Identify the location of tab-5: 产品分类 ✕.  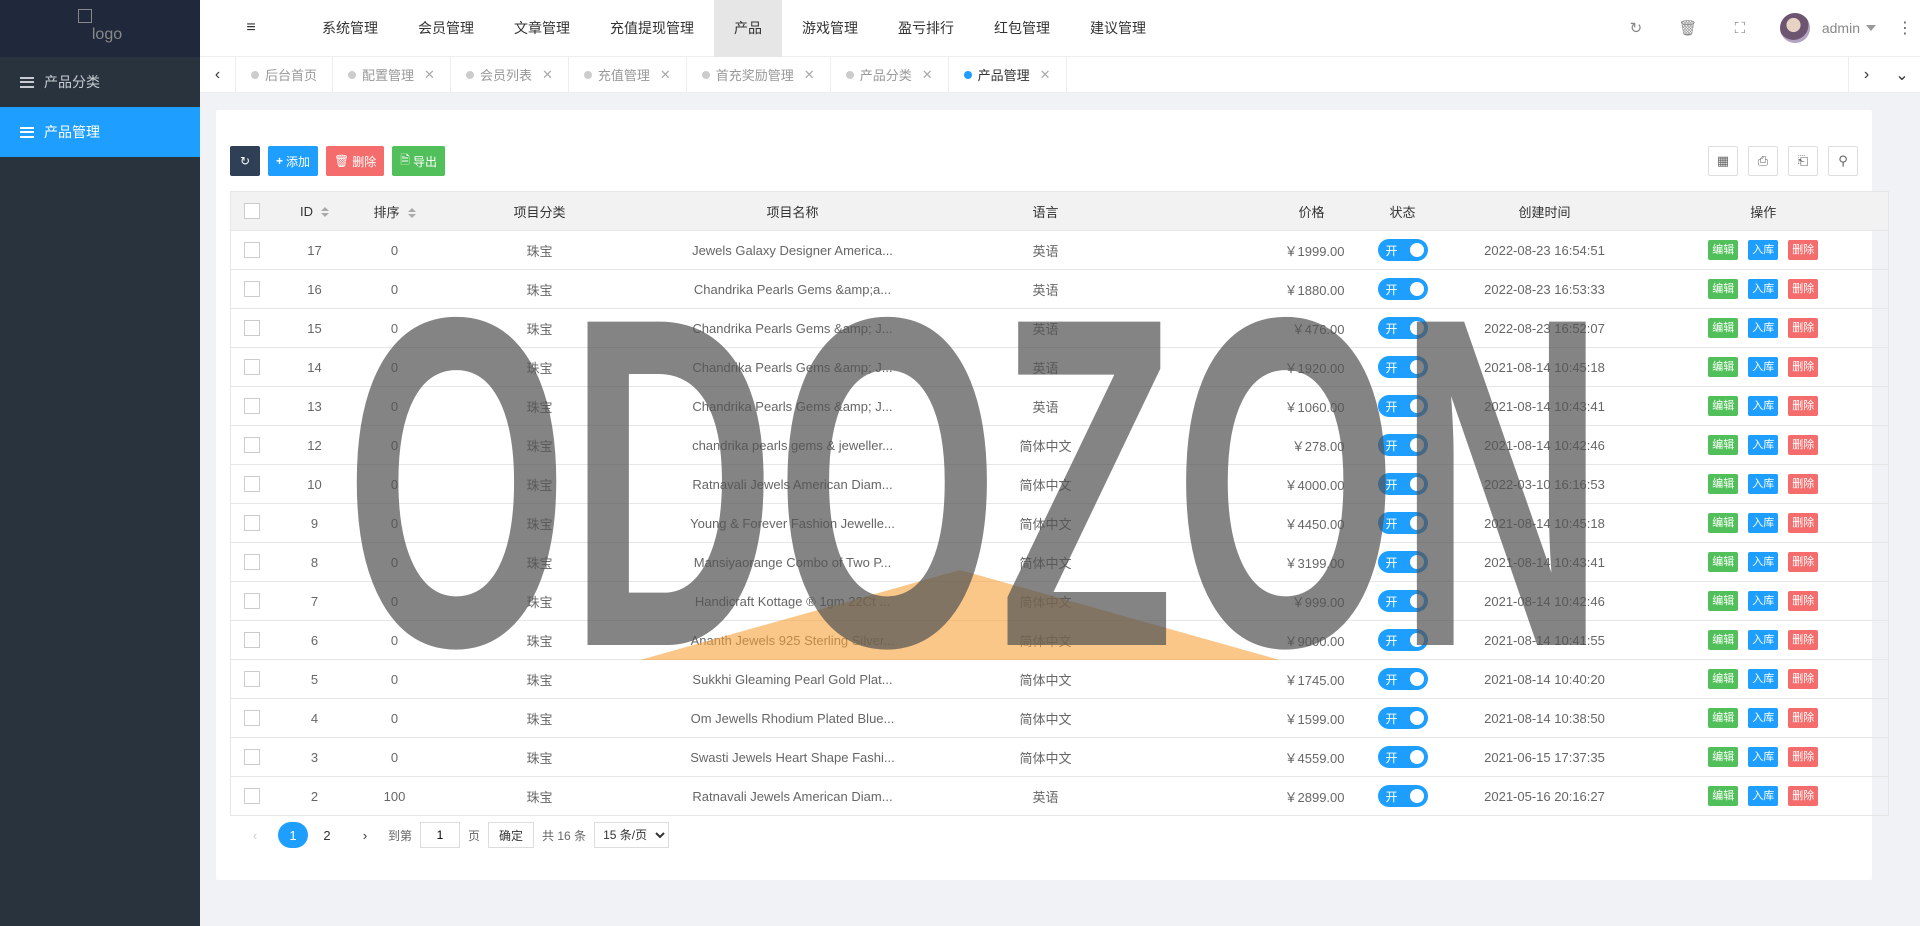
(890, 74).